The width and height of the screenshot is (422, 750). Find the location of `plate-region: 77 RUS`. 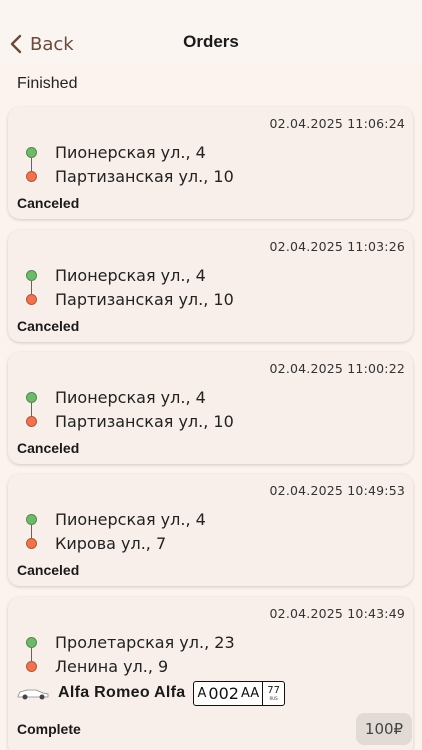

plate-region: 77 RUS is located at coordinates (273, 693).